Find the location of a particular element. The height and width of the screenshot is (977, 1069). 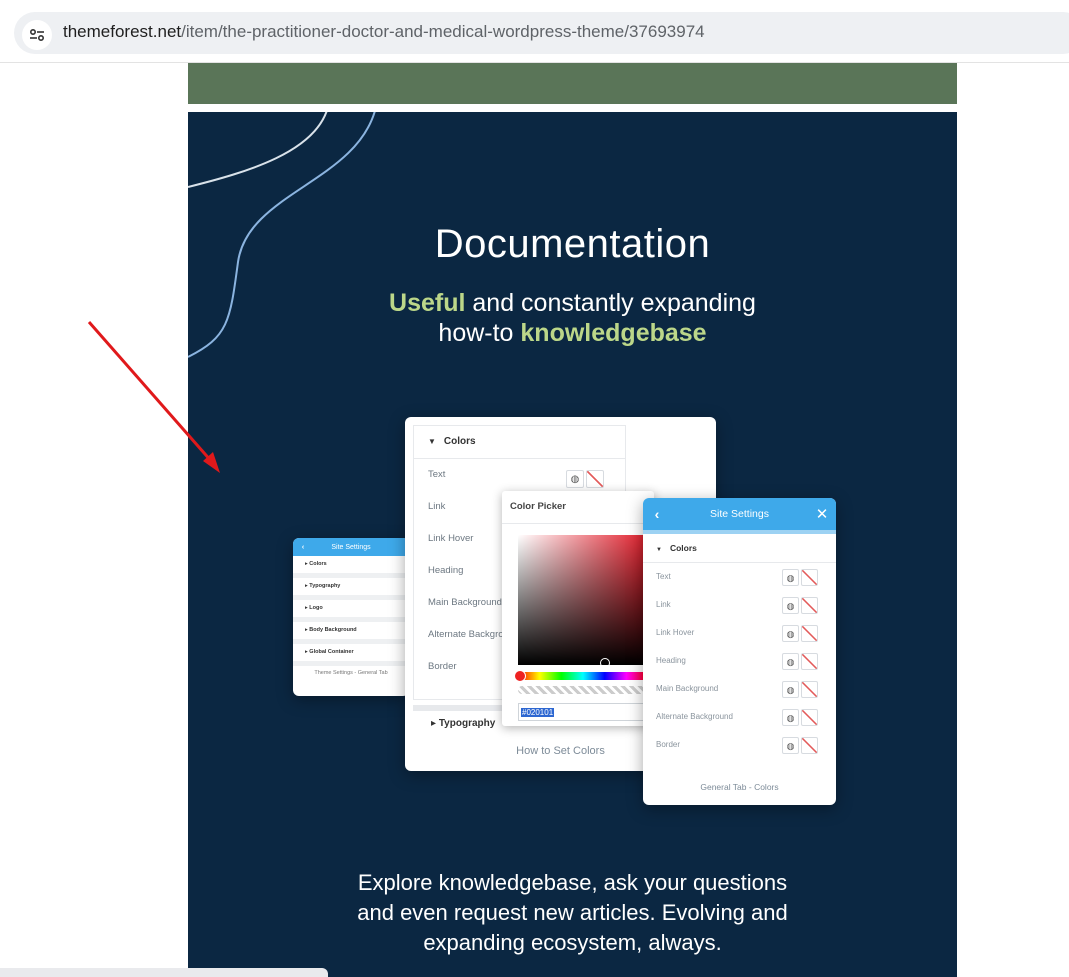

small-card-item: Typography is located at coordinates (351, 589).